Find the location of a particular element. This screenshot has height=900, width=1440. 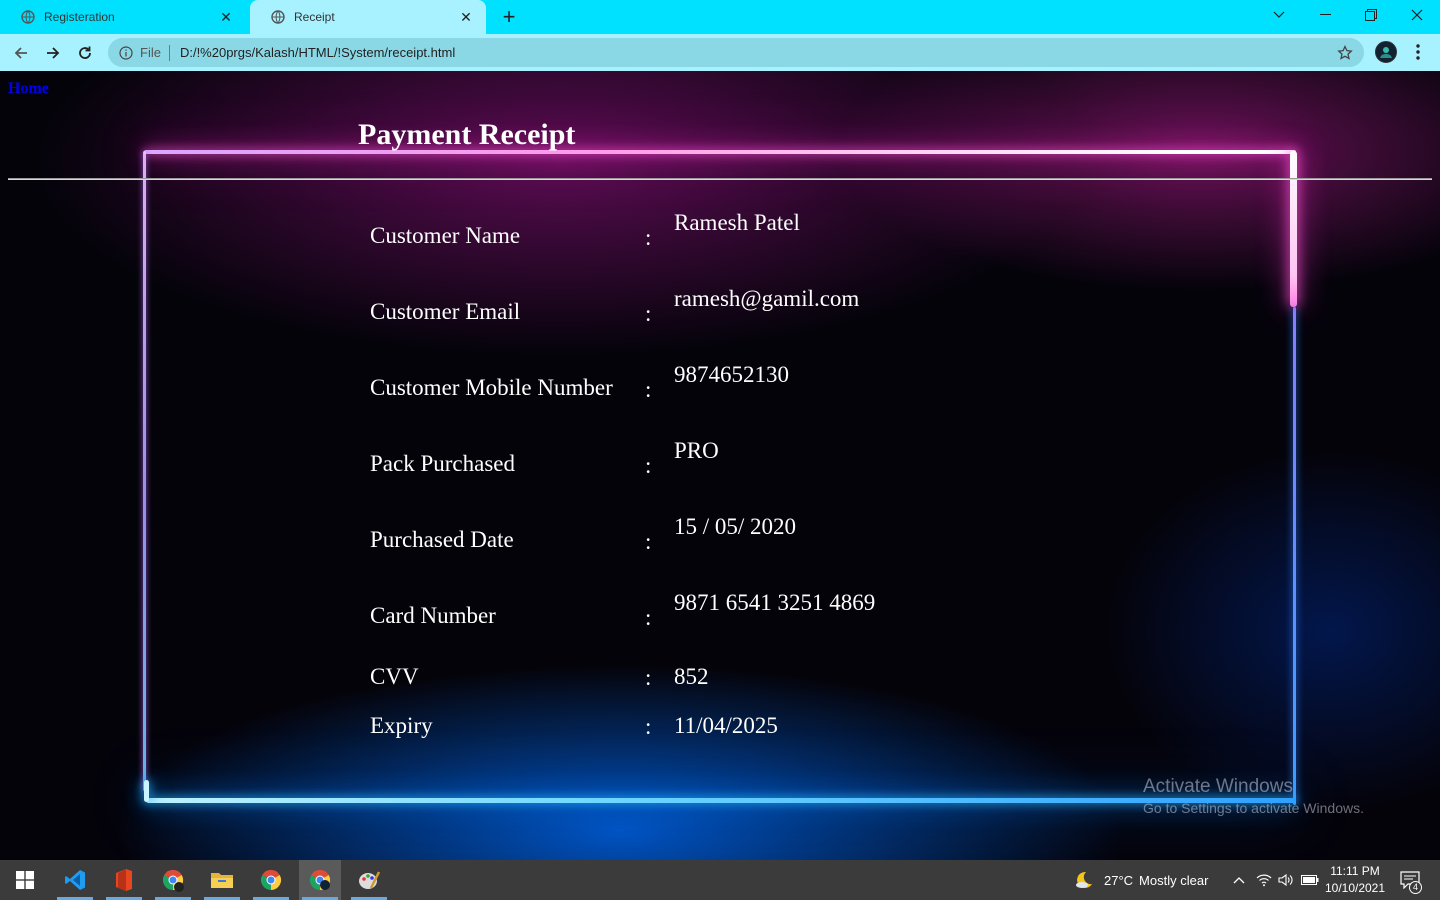

weather-condition: Mostly clear is located at coordinates (1174, 880).